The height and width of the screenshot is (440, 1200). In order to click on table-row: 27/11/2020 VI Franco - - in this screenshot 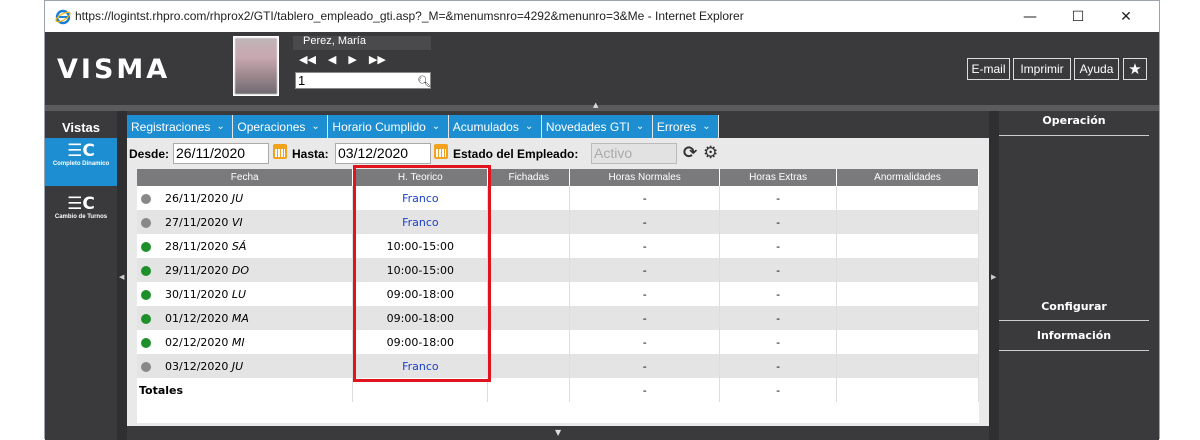, I will do `click(558, 222)`.